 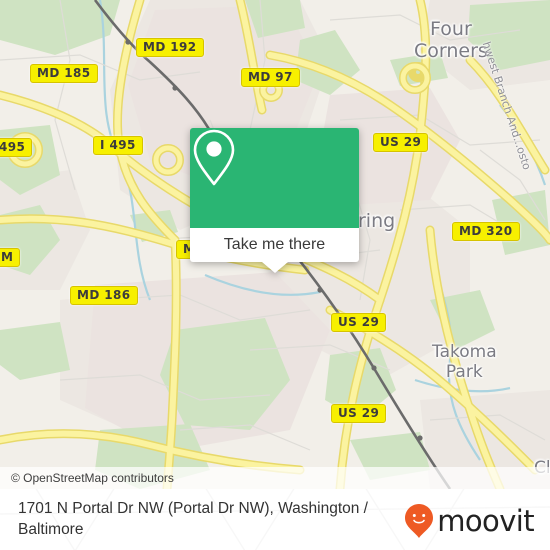 I want to click on road-shield-us29-mid: US 29, so click(x=359, y=322).